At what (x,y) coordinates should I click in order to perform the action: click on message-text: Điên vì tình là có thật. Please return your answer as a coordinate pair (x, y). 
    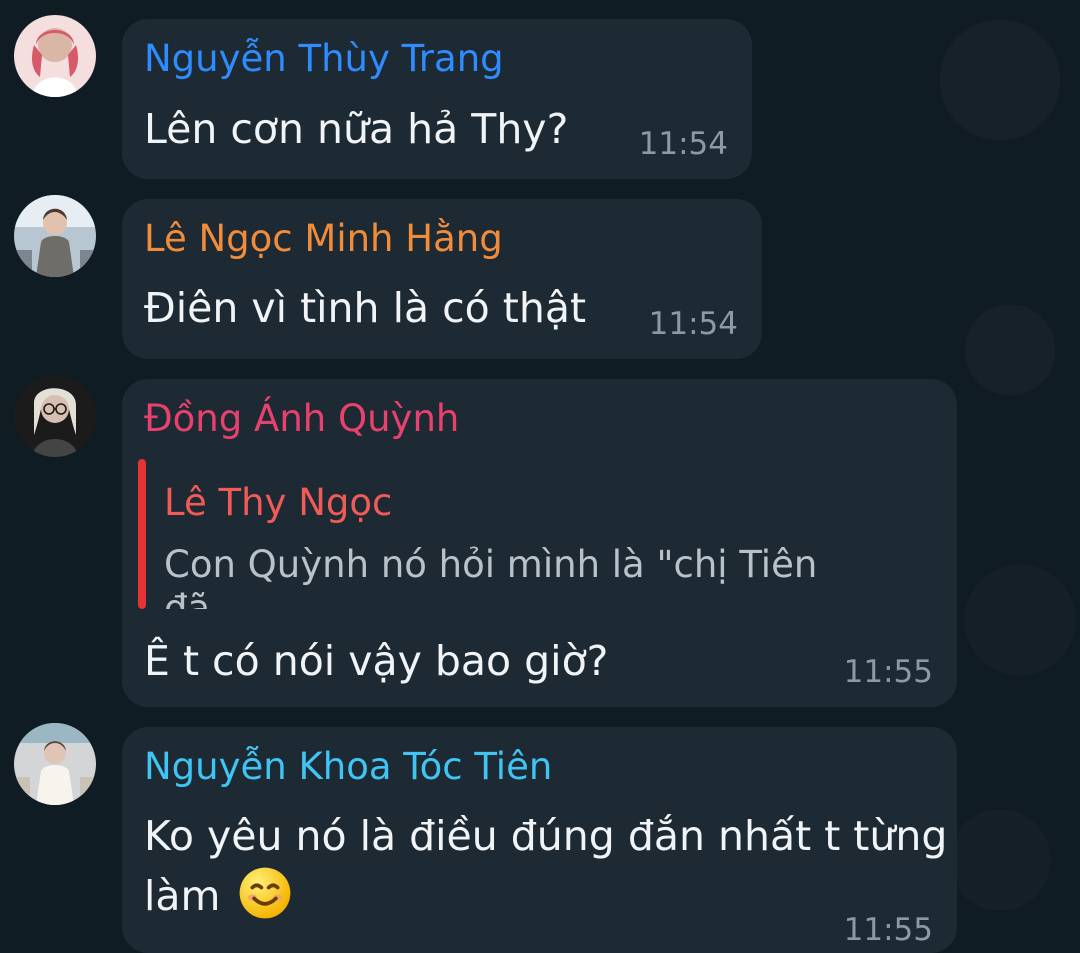
    Looking at the image, I should click on (365, 308).